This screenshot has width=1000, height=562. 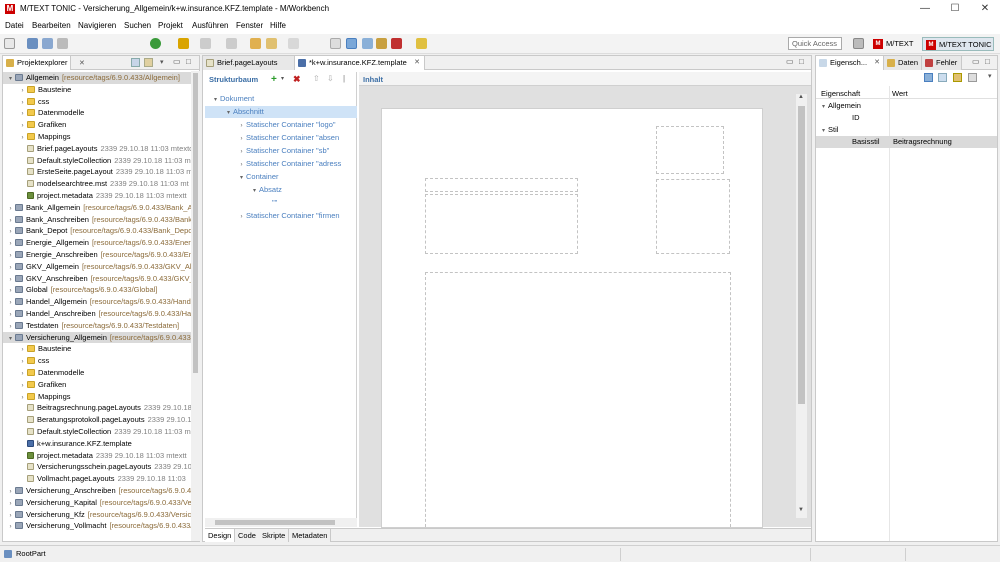 What do you see at coordinates (281, 164) in the screenshot?
I see `structure-node: › Statischer Container "adress` at bounding box center [281, 164].